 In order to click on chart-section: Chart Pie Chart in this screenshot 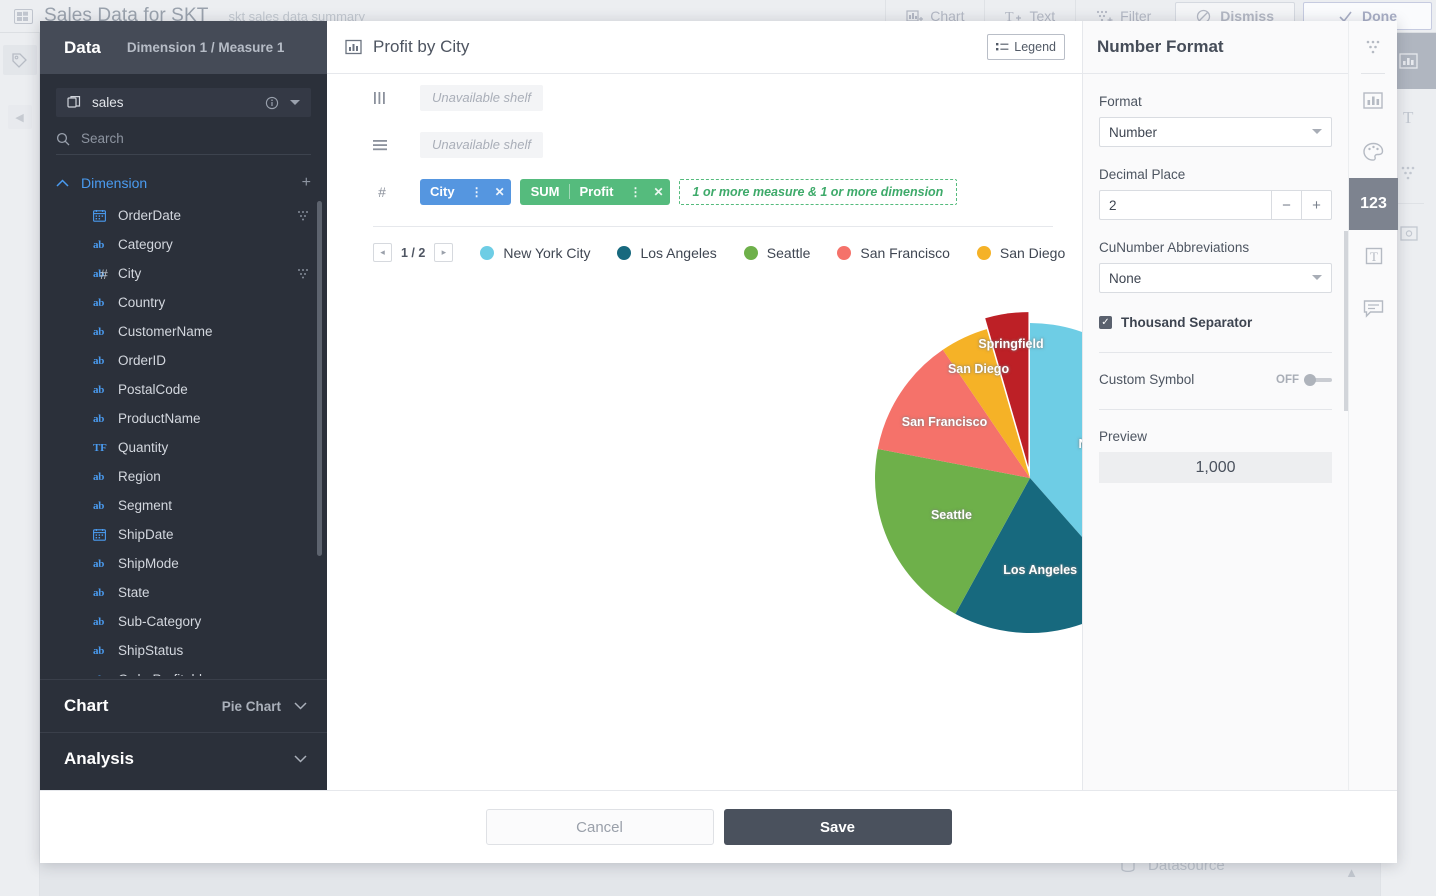, I will do `click(183, 705)`.